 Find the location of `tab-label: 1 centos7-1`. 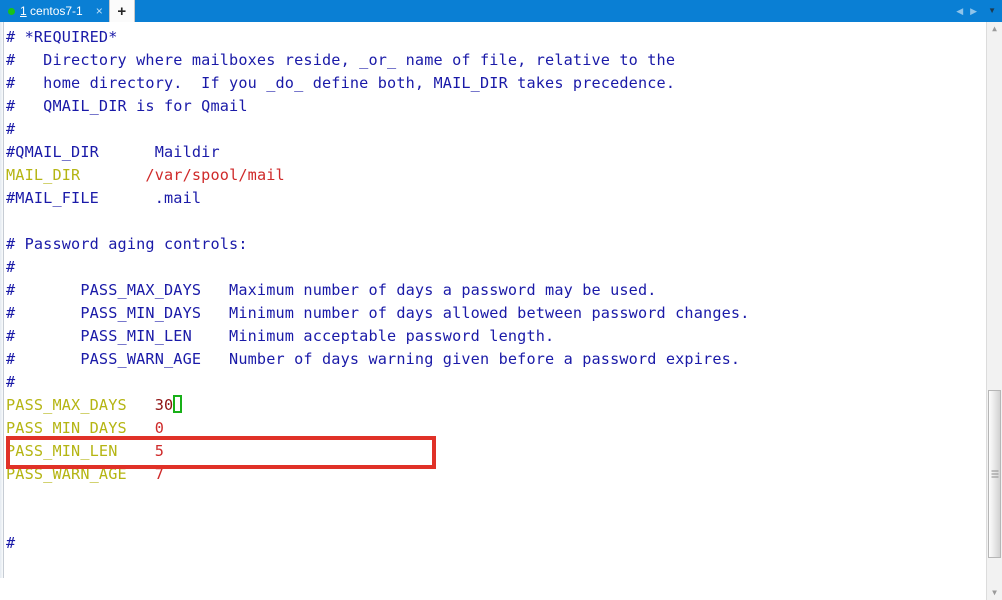

tab-label: 1 centos7-1 is located at coordinates (51, 11).